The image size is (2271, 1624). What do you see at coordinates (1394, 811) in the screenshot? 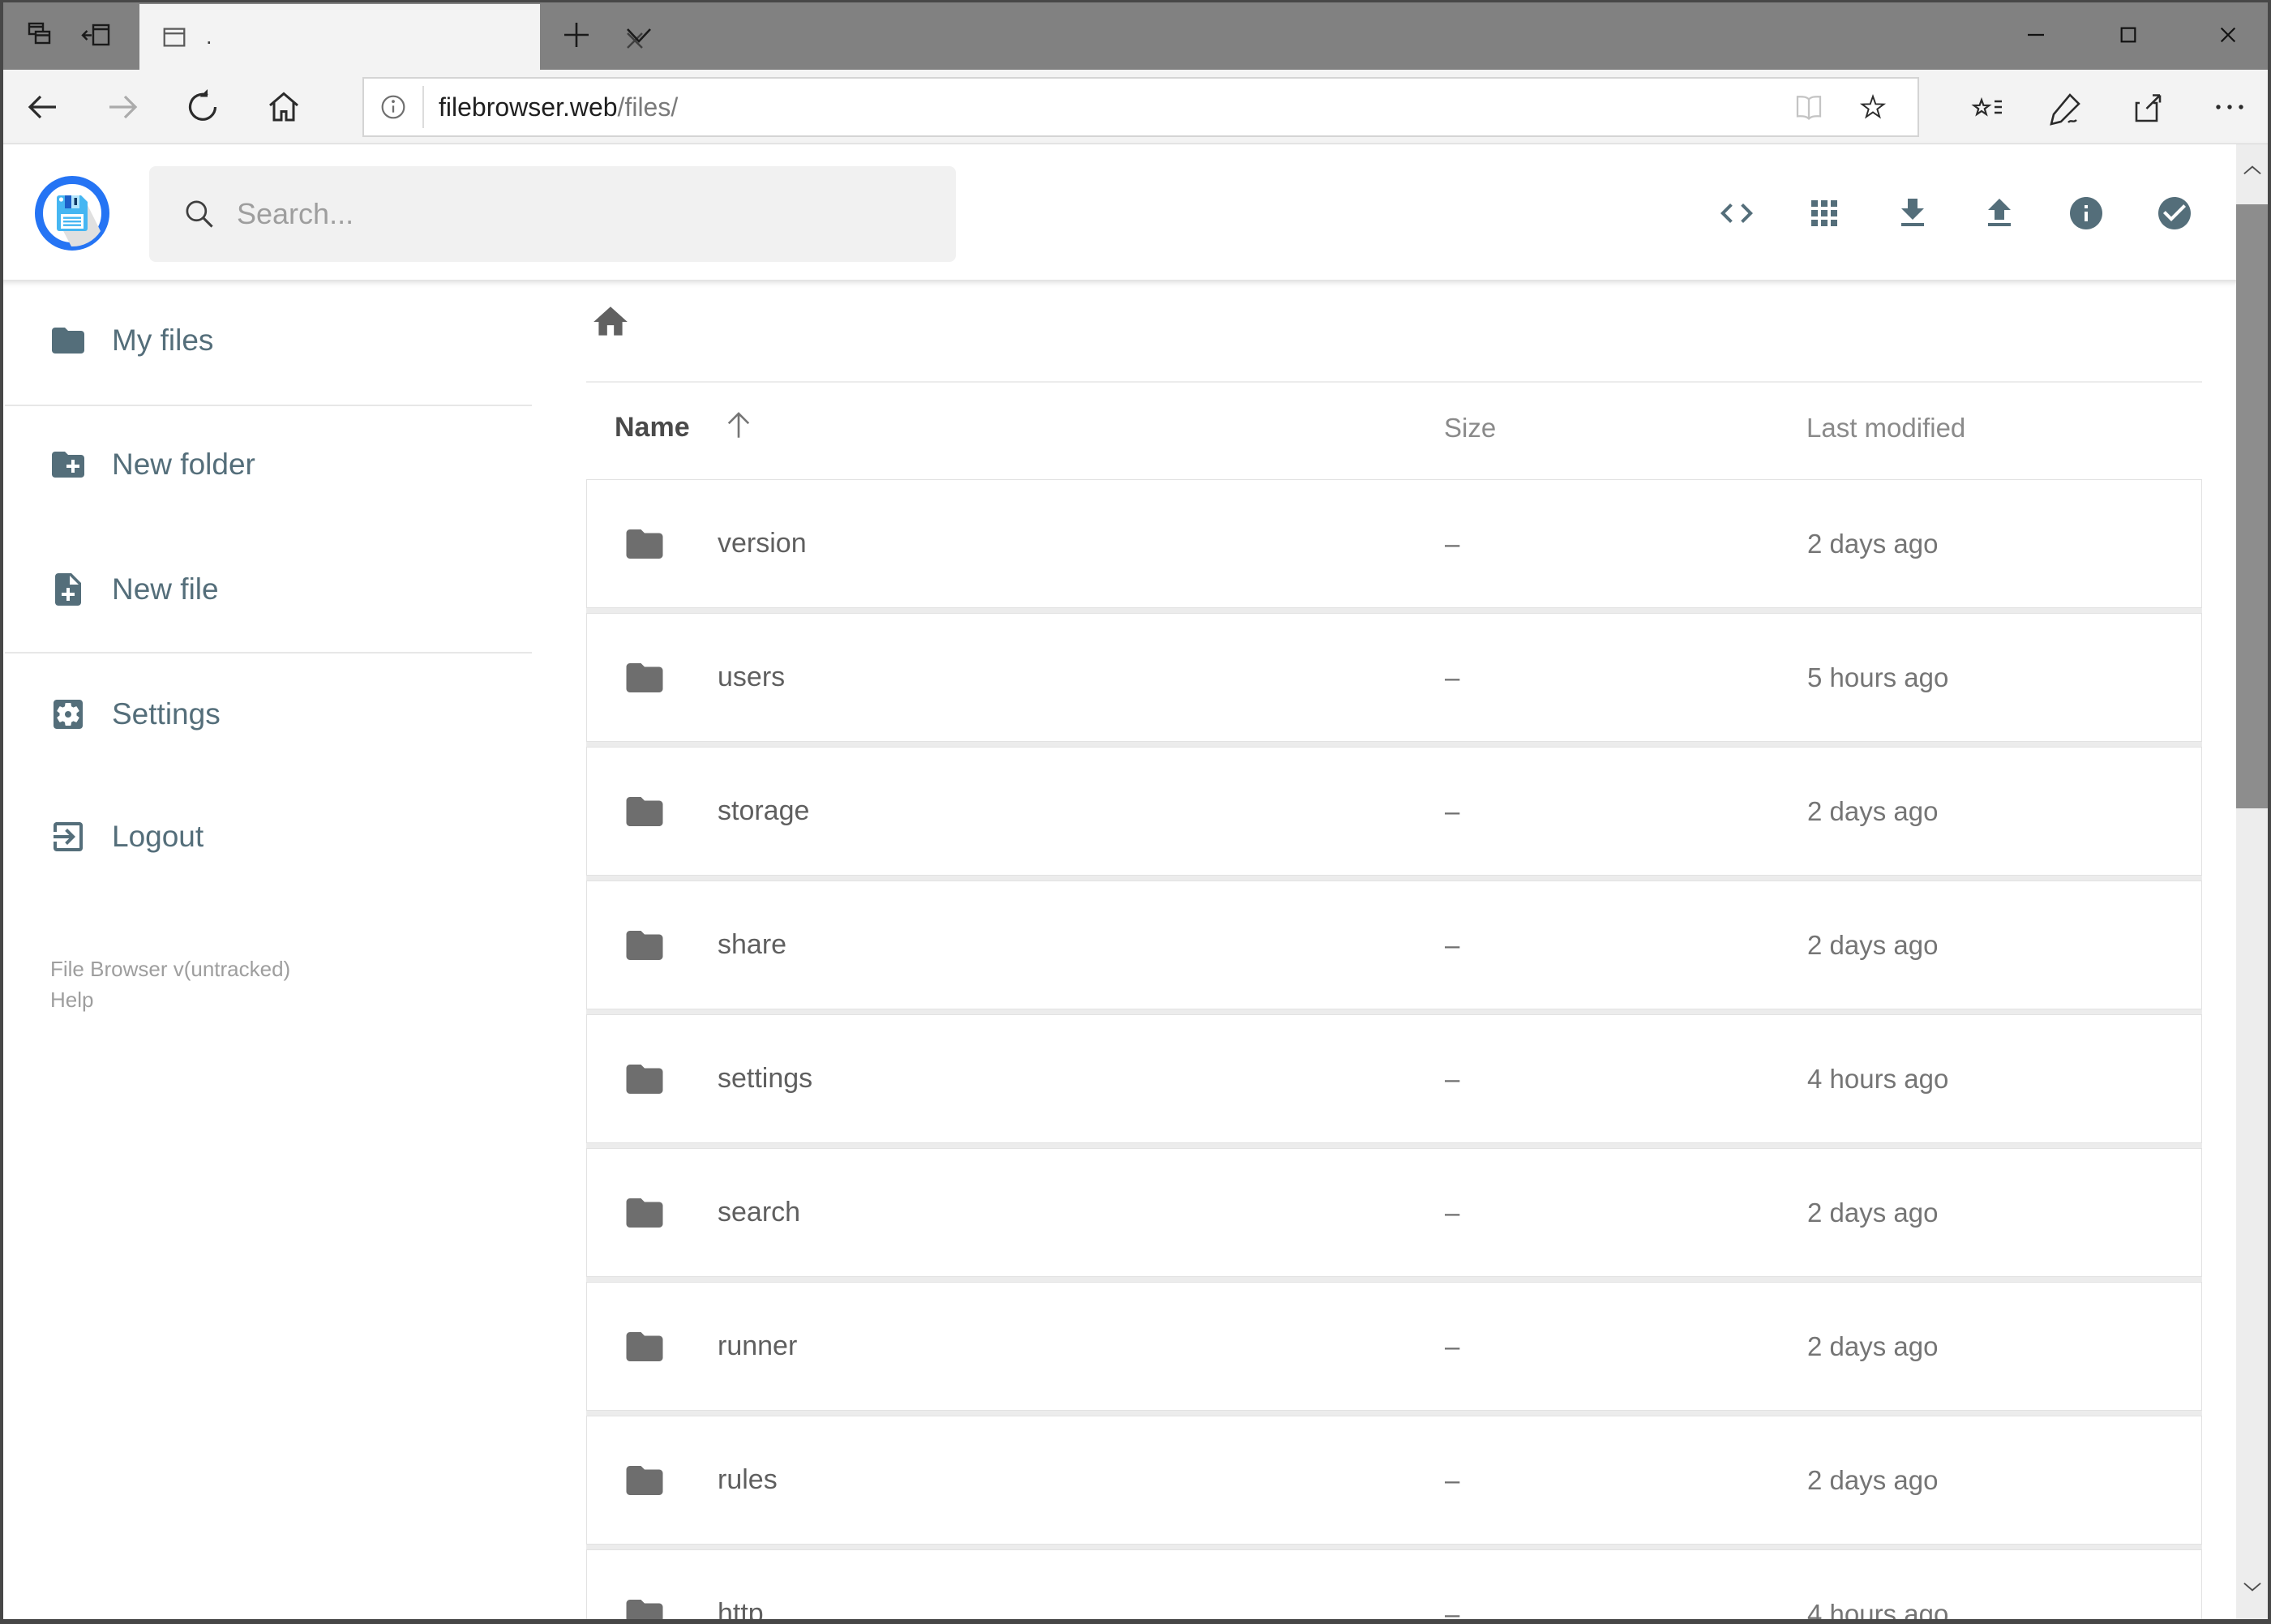
I see `file-row: storage – 2 days ago` at bounding box center [1394, 811].